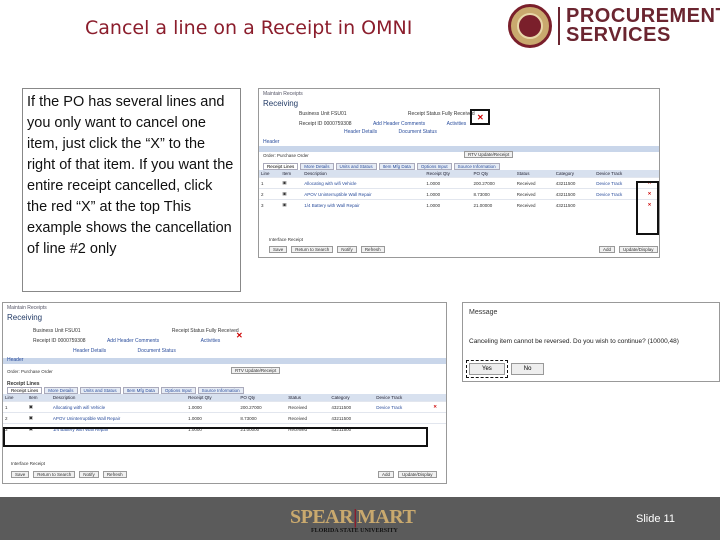  Describe the element at coordinates (270, 194) in the screenshot. I see `row-line: 2` at that location.